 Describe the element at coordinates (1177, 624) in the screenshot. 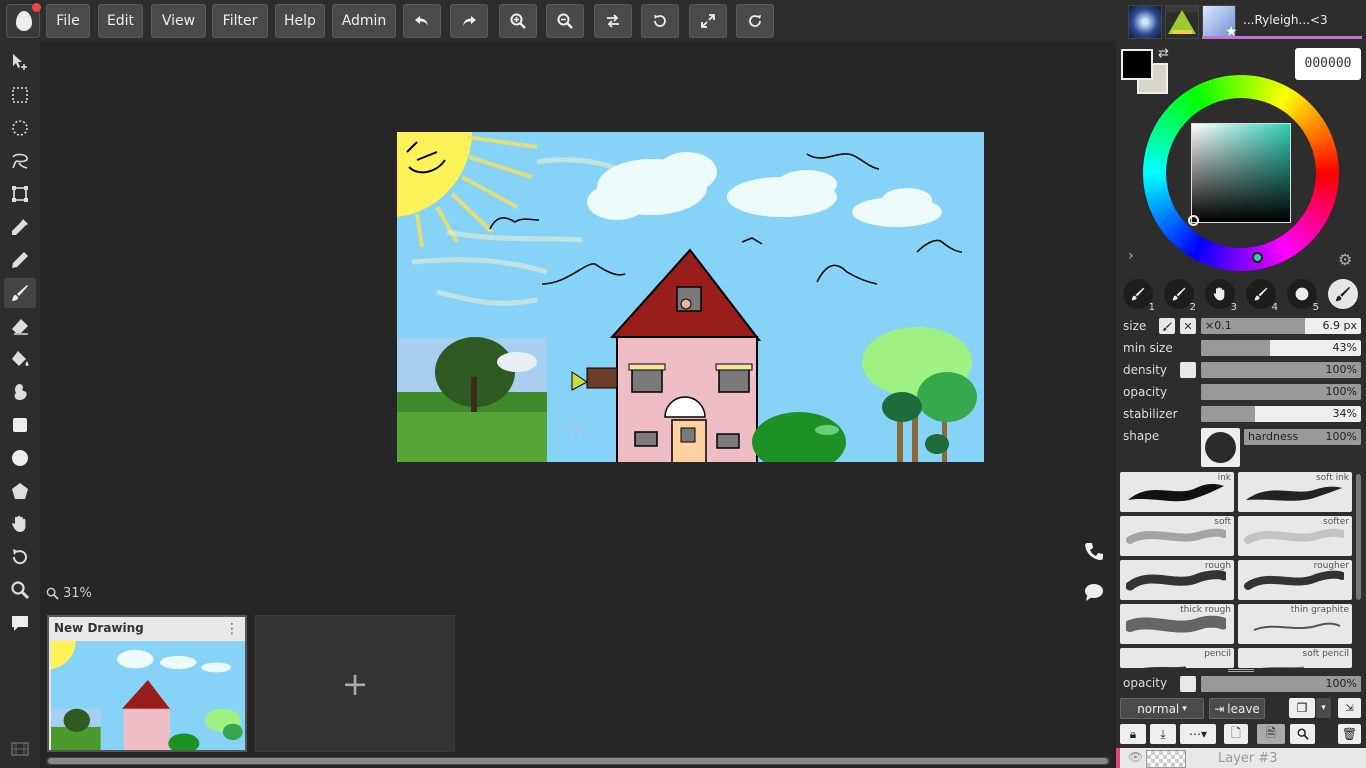

I see `brush-thick-rough: thick rough` at that location.